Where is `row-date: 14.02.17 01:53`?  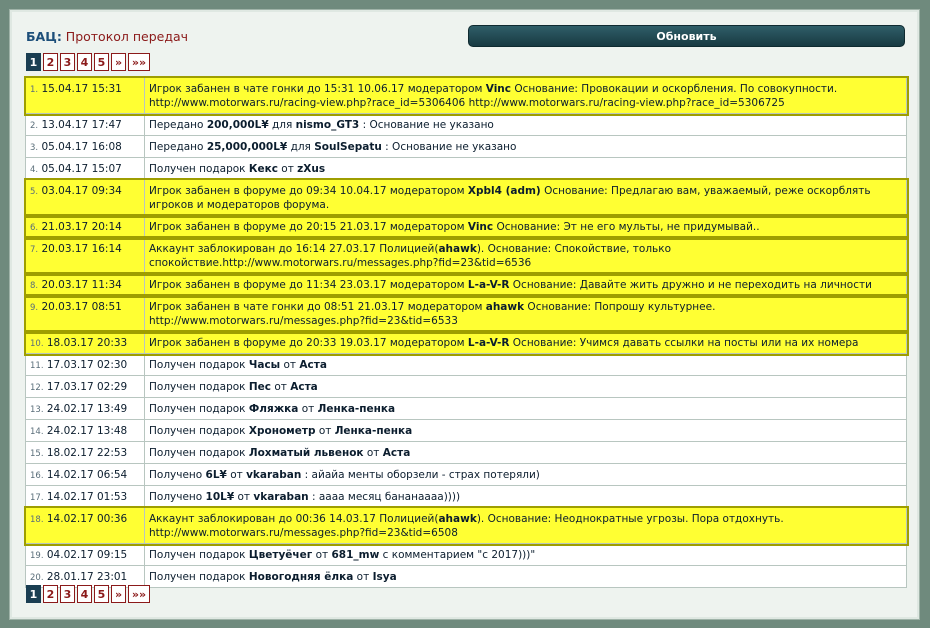
row-date: 14.02.17 01:53 is located at coordinates (87, 497).